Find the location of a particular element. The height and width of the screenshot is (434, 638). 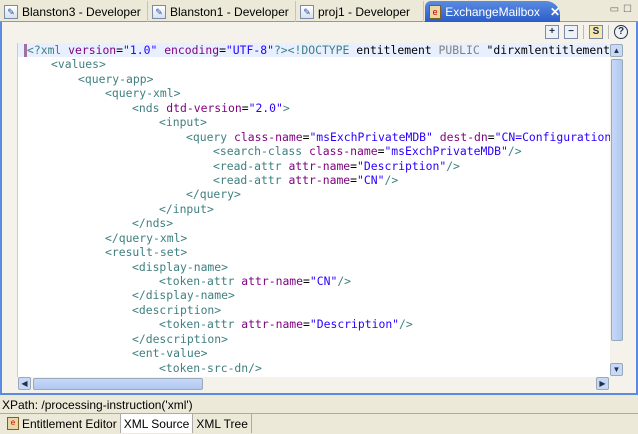

tab-entitlement-editor: e Entitlement Editor is located at coordinates (62, 423).